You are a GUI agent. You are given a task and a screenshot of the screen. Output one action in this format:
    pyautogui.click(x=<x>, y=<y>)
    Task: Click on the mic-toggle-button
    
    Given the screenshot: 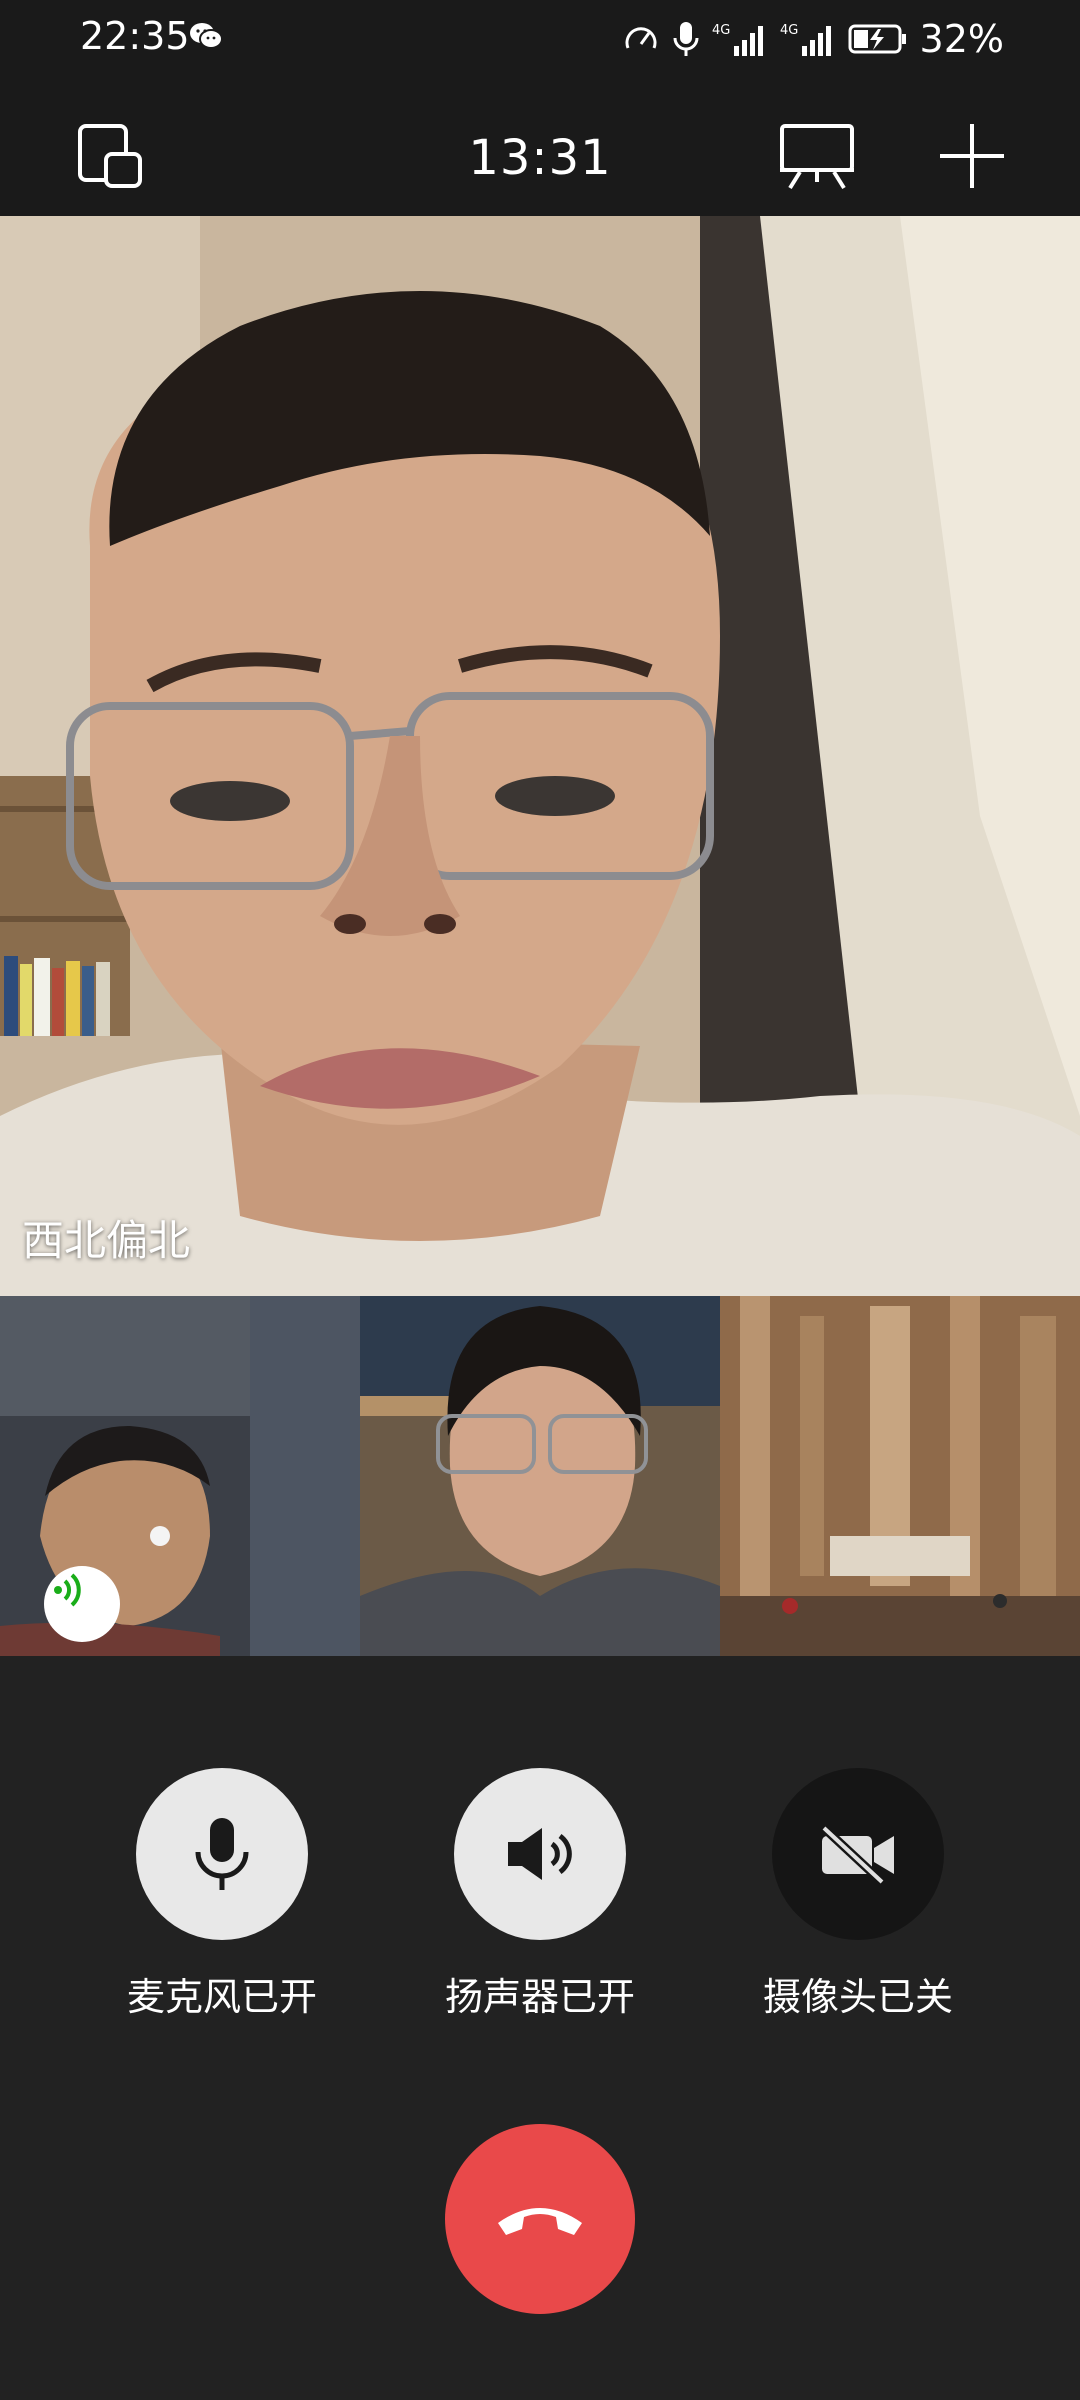 What is the action you would take?
    pyautogui.click(x=222, y=1854)
    